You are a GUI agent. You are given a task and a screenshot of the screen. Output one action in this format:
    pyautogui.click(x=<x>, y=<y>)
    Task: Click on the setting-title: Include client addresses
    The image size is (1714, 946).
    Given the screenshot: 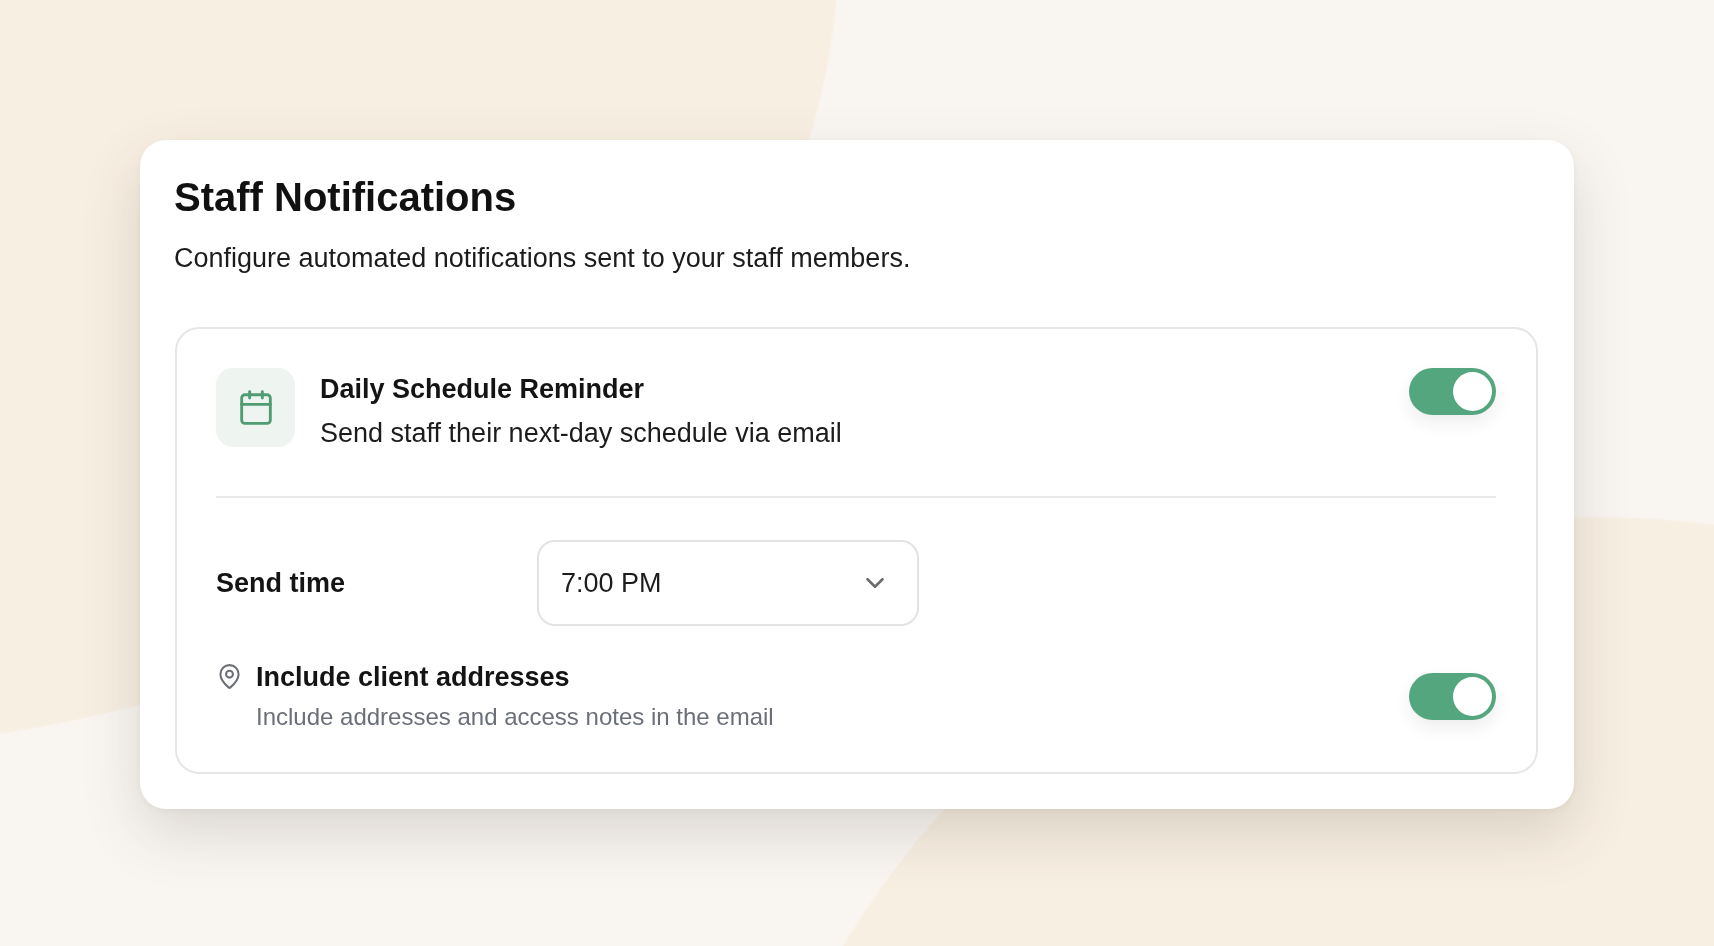 What is the action you would take?
    pyautogui.click(x=413, y=677)
    